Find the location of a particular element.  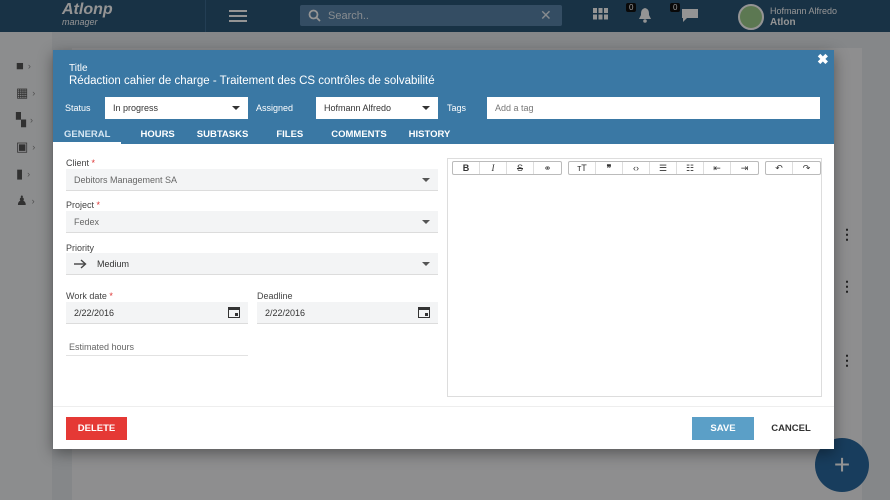

bold-icon: B is located at coordinates (466, 168).